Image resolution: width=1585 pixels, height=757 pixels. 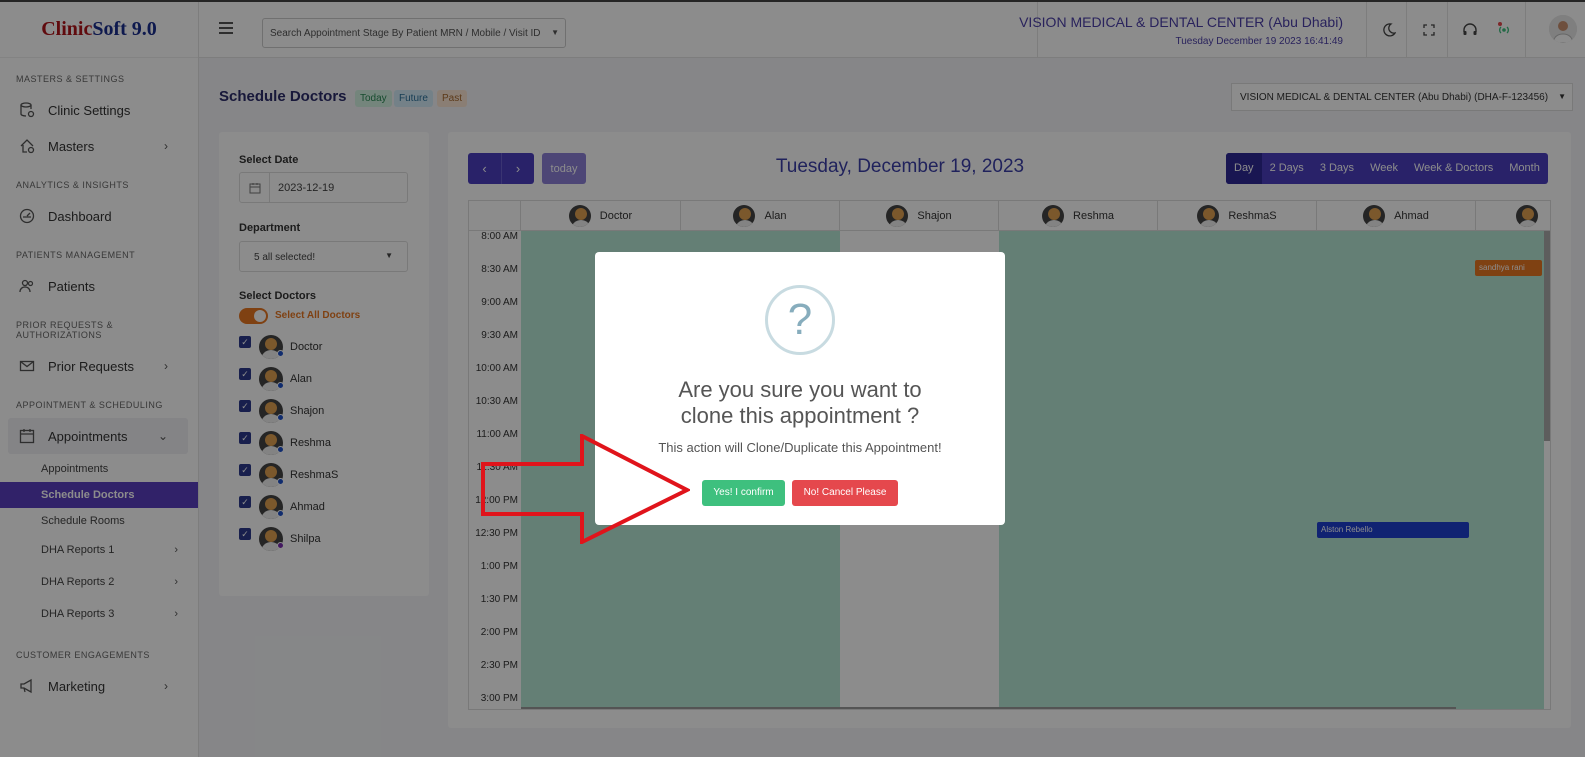 What do you see at coordinates (800, 320) in the screenshot?
I see `question-icon: ?` at bounding box center [800, 320].